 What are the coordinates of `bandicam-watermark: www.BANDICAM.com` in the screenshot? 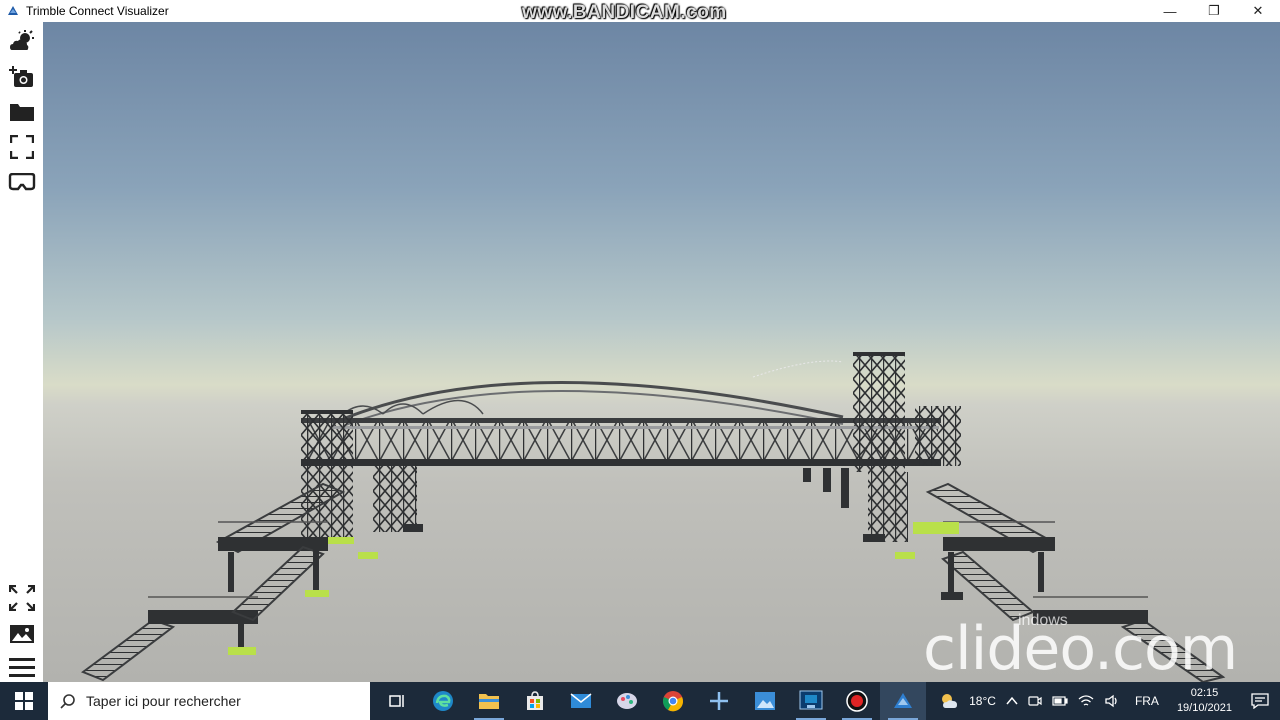 It's located at (624, 12).